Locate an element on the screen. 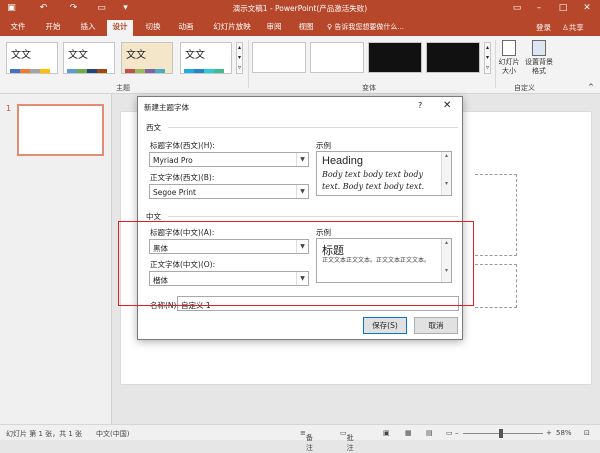 The width and height of the screenshot is (600, 453). language-status: 中文(中国) is located at coordinates (112, 434).